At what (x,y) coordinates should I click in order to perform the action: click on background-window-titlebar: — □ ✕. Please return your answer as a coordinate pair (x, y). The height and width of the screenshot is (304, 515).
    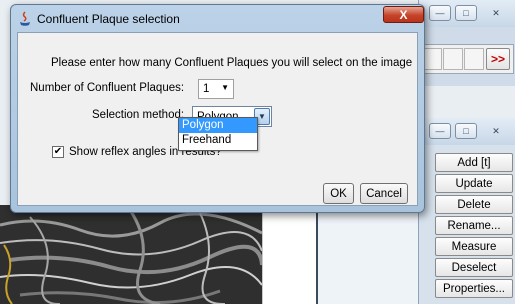
    Looking at the image, I should click on (467, 13).